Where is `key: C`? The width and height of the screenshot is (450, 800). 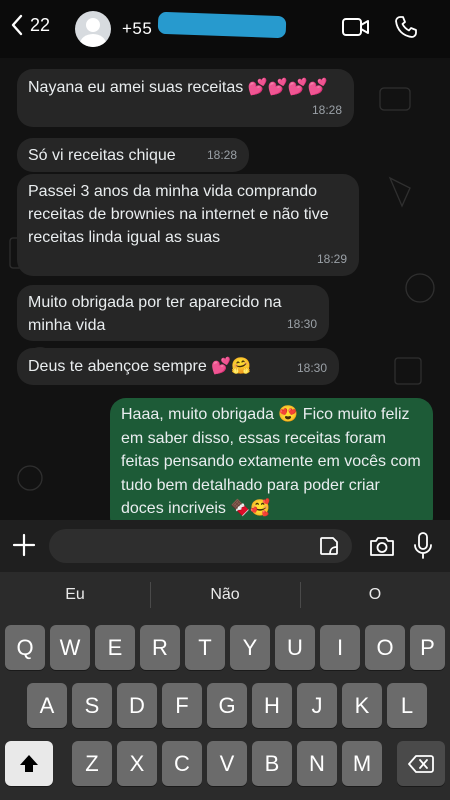
key: C is located at coordinates (182, 763).